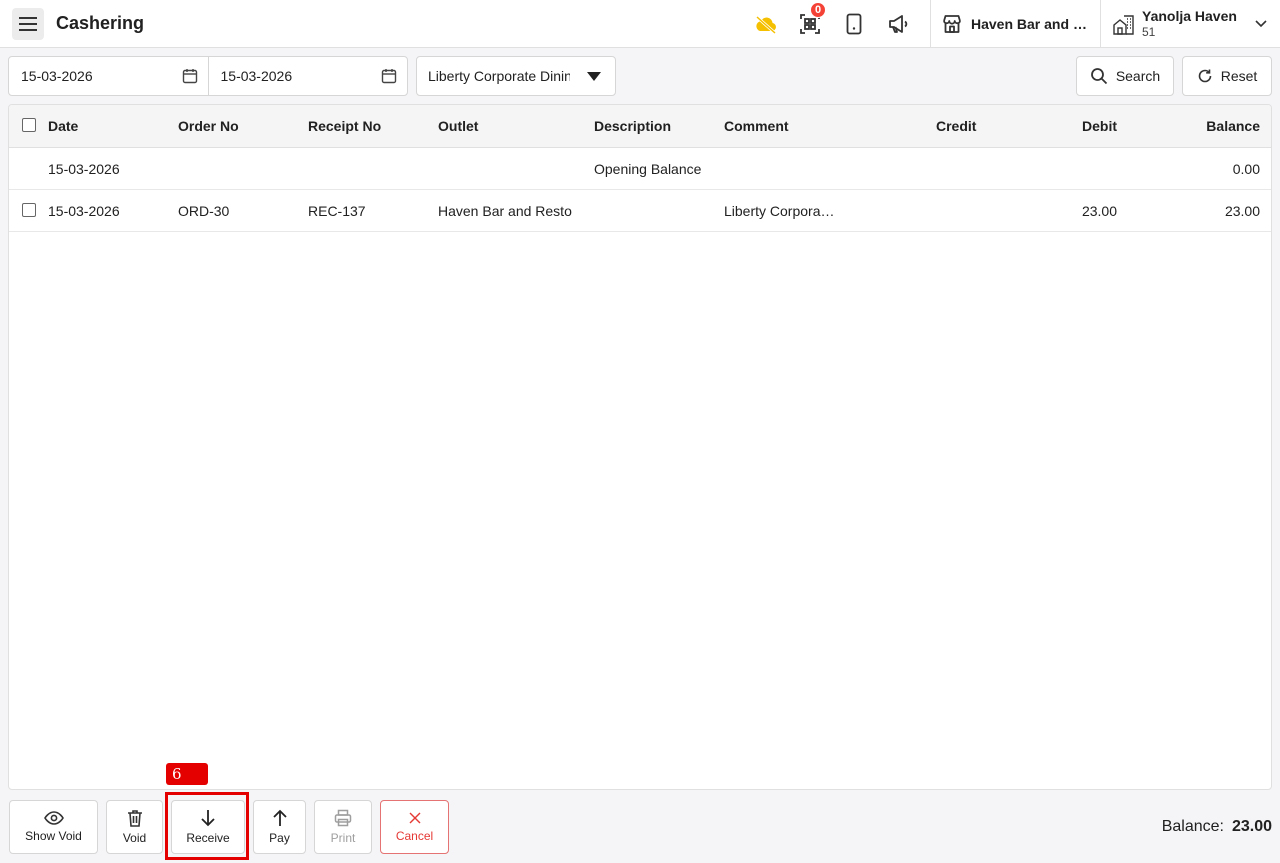 The width and height of the screenshot is (1280, 863). I want to click on column-header-order-no: Order No, so click(238, 126).